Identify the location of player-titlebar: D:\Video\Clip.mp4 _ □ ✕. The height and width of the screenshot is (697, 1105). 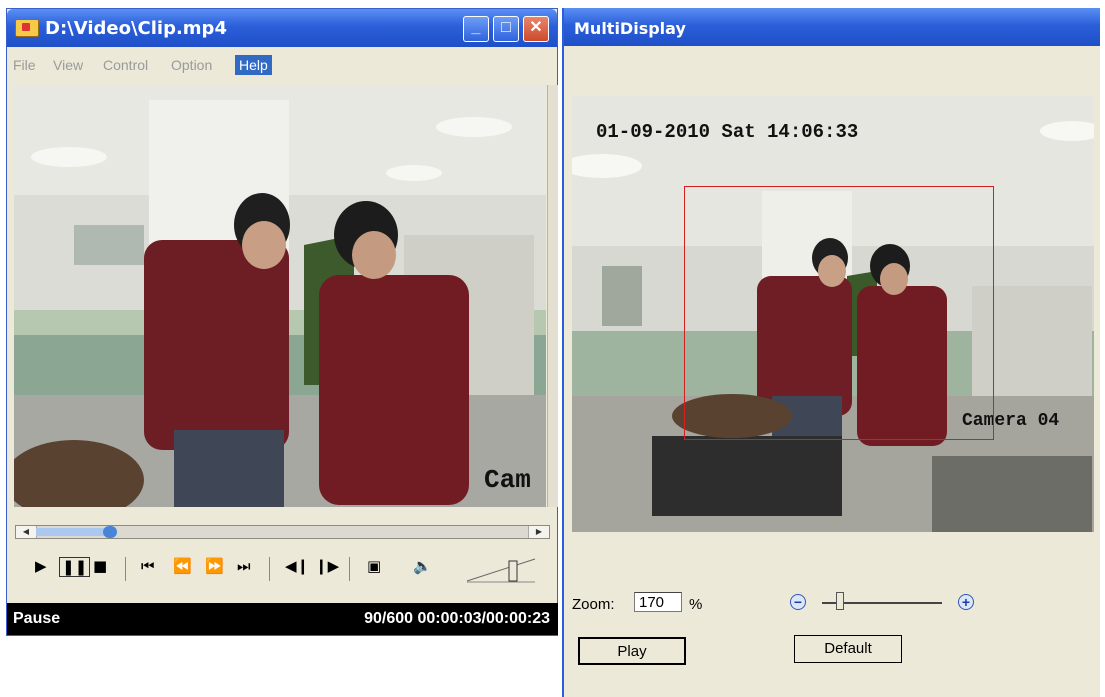
(282, 28).